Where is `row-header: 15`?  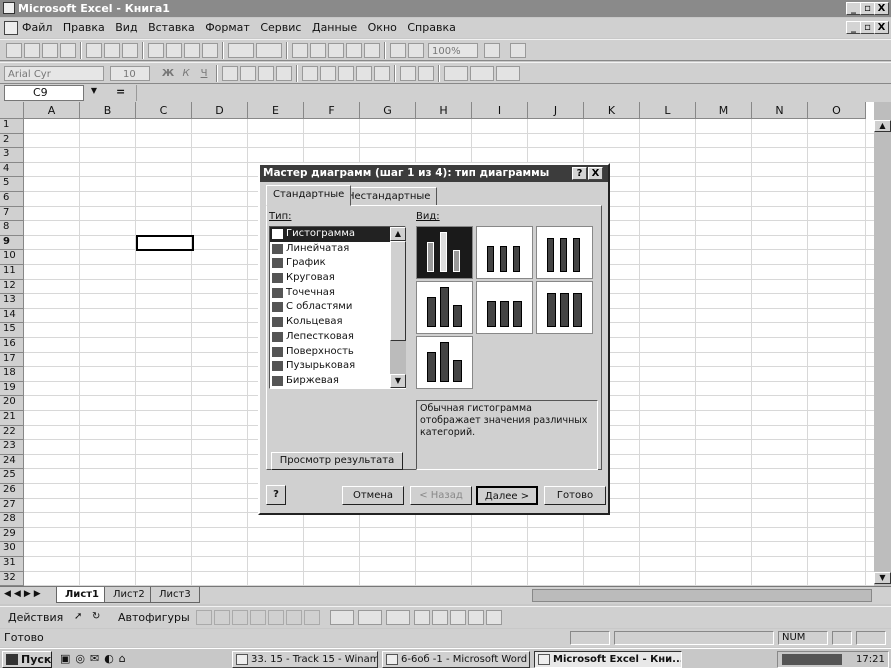 row-header: 15 is located at coordinates (12, 330).